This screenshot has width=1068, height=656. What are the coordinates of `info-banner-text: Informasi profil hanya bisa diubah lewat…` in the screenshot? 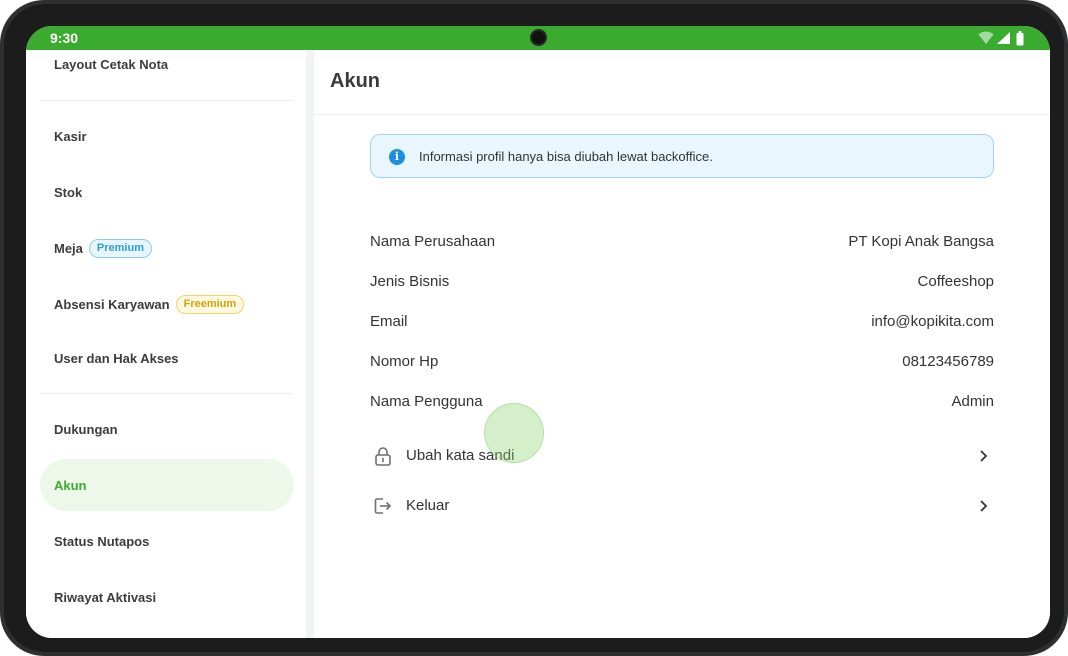 It's located at (566, 156).